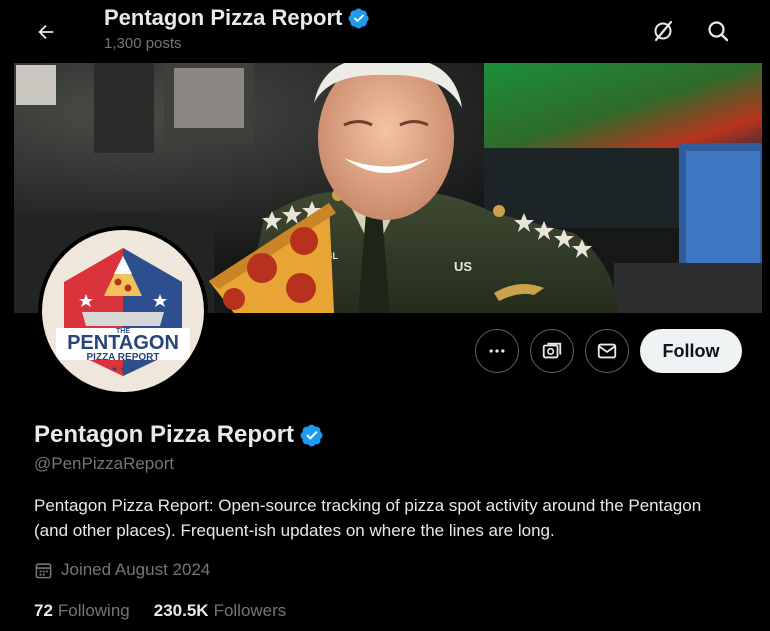 This screenshot has height=631, width=770. I want to click on following-link: 72 Following, so click(82, 611).